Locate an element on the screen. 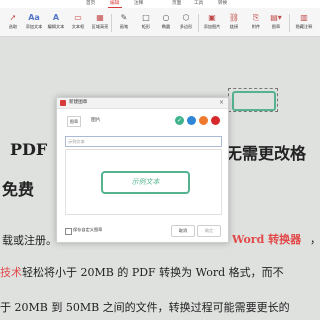 This screenshot has width=320, height=320. menu-annotate: 注释 is located at coordinates (138, 4).